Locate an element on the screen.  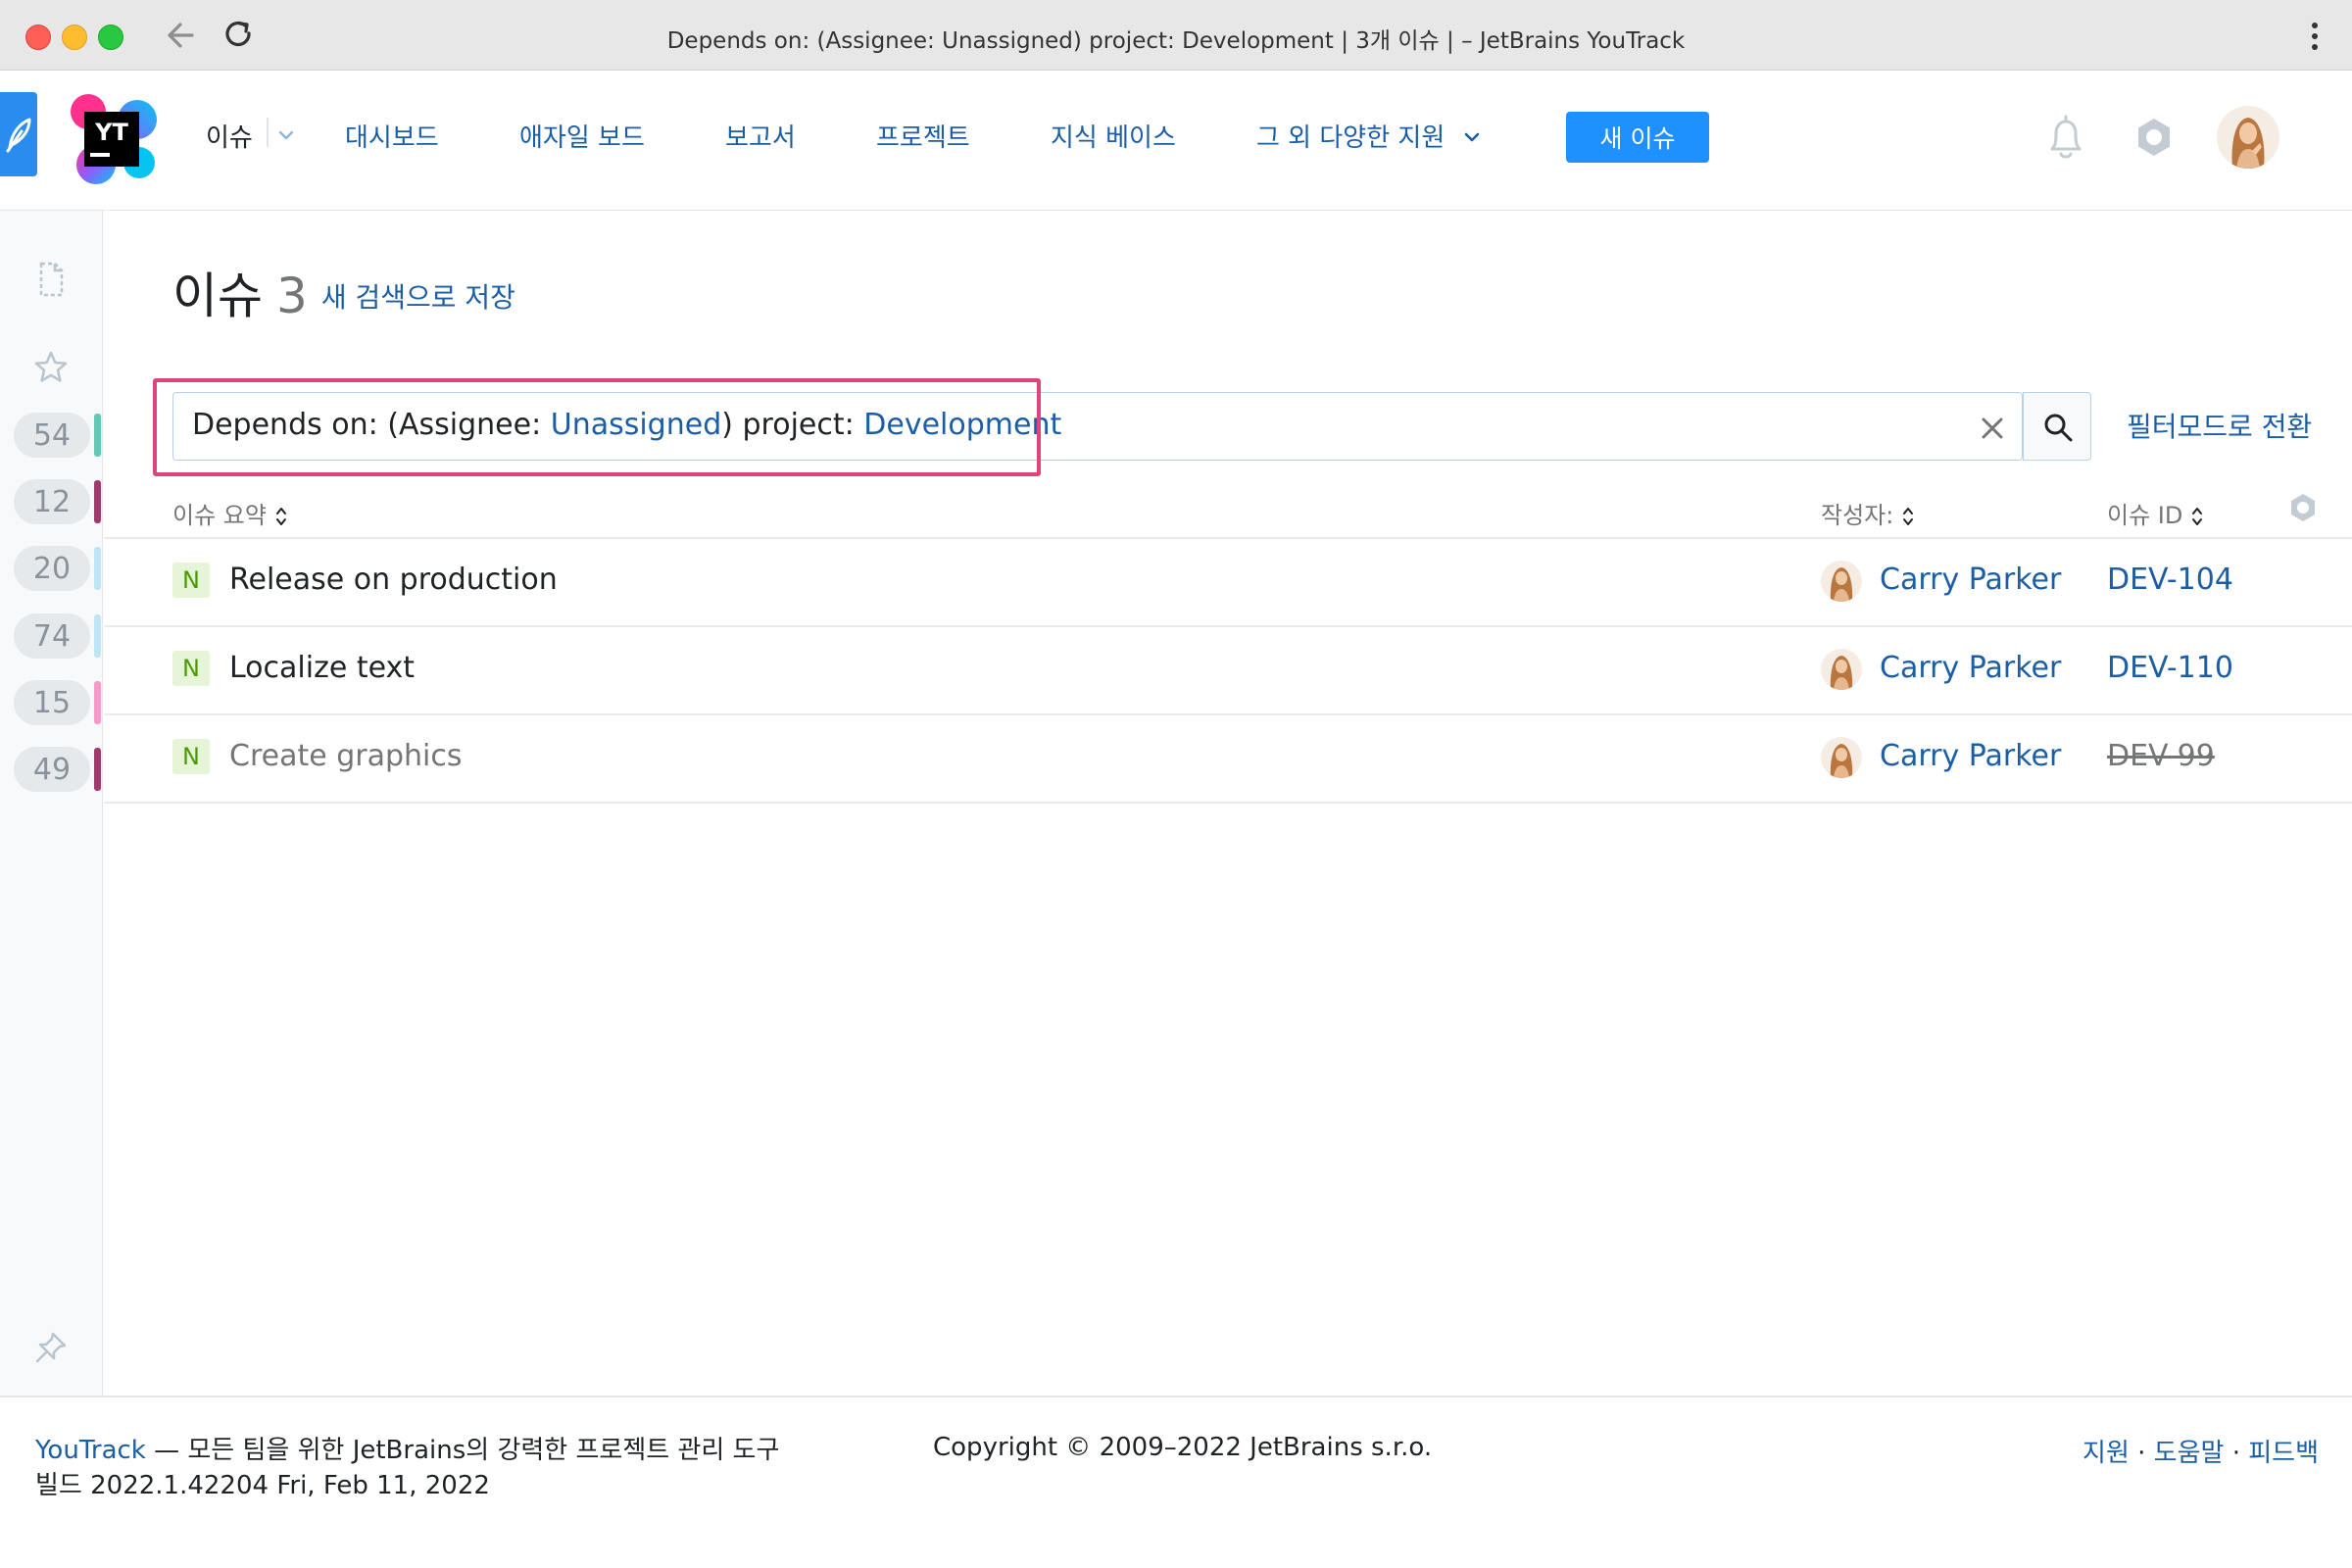
clear-search-close-icon is located at coordinates (1992, 428).